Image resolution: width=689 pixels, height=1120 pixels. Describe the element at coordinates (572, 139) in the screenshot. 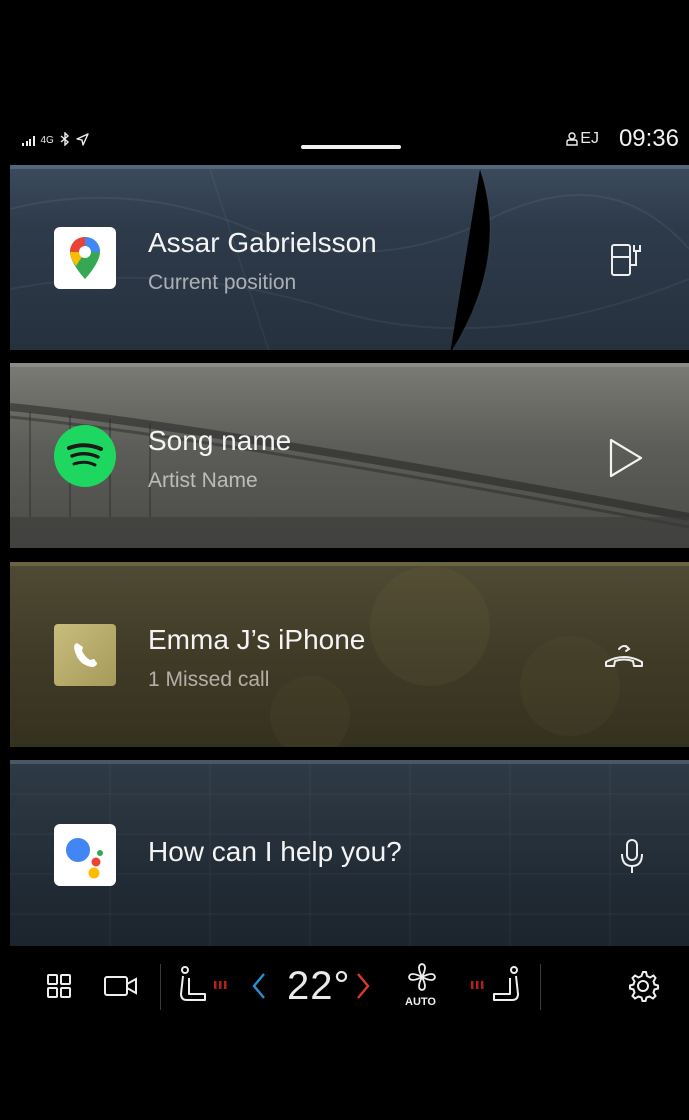

I see `user-icon` at that location.